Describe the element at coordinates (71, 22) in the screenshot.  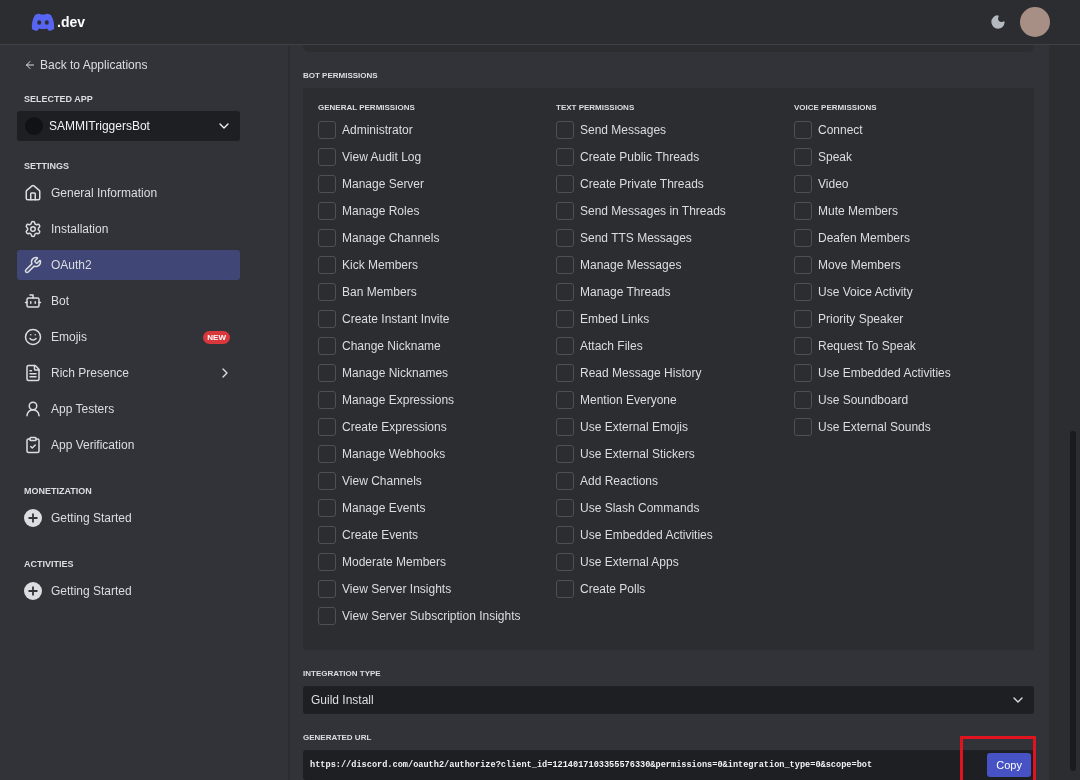
I see `logo-text: .dev` at that location.